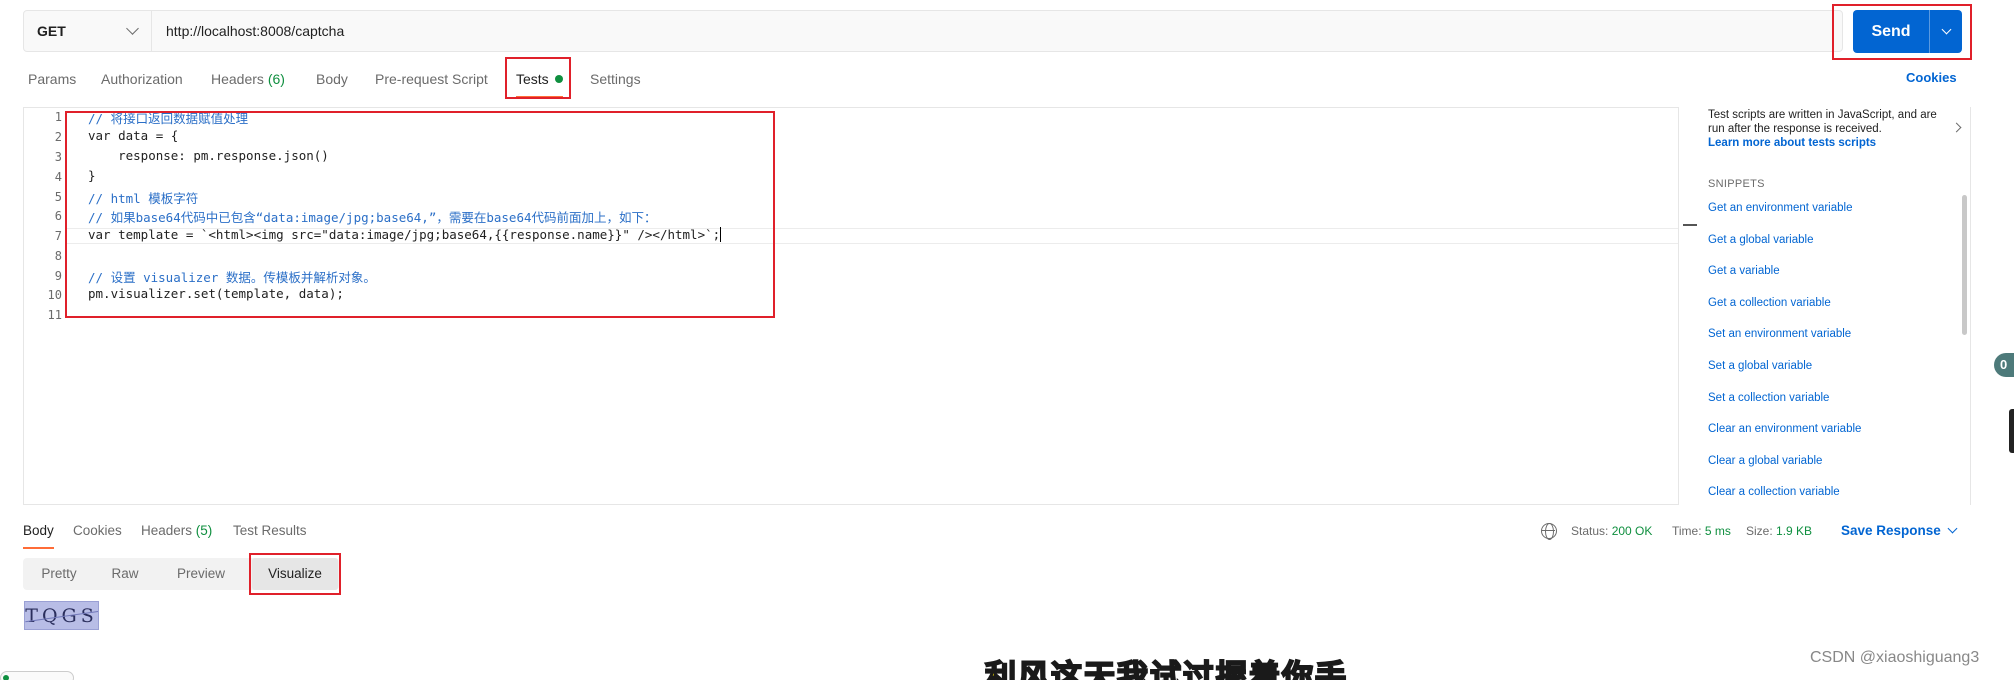 The image size is (2014, 680). What do you see at coordinates (2011, 431) in the screenshot?
I see `edge-handle` at bounding box center [2011, 431].